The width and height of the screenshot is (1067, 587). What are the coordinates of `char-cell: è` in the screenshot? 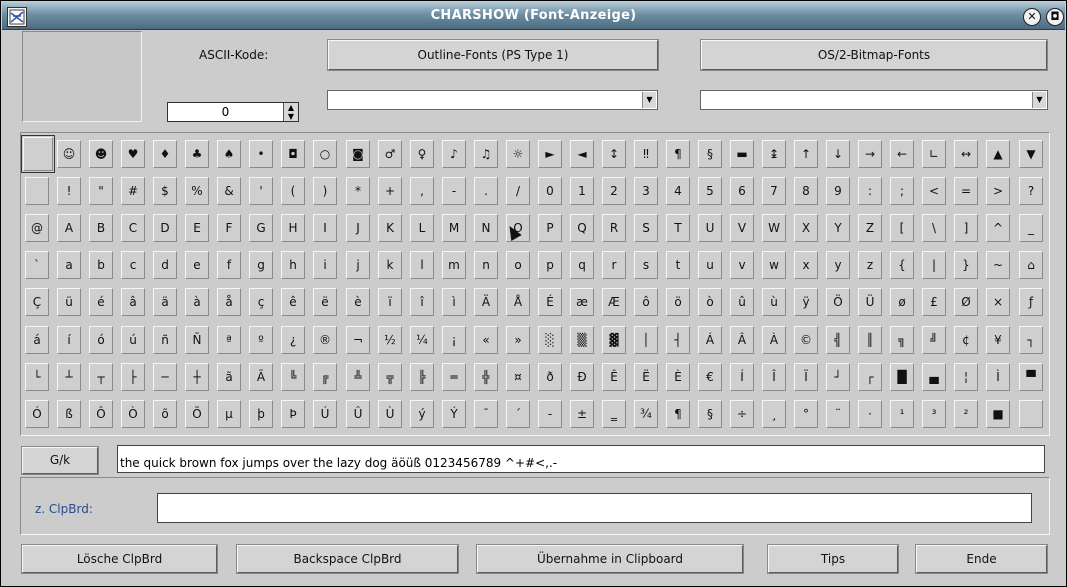 It's located at (358, 302).